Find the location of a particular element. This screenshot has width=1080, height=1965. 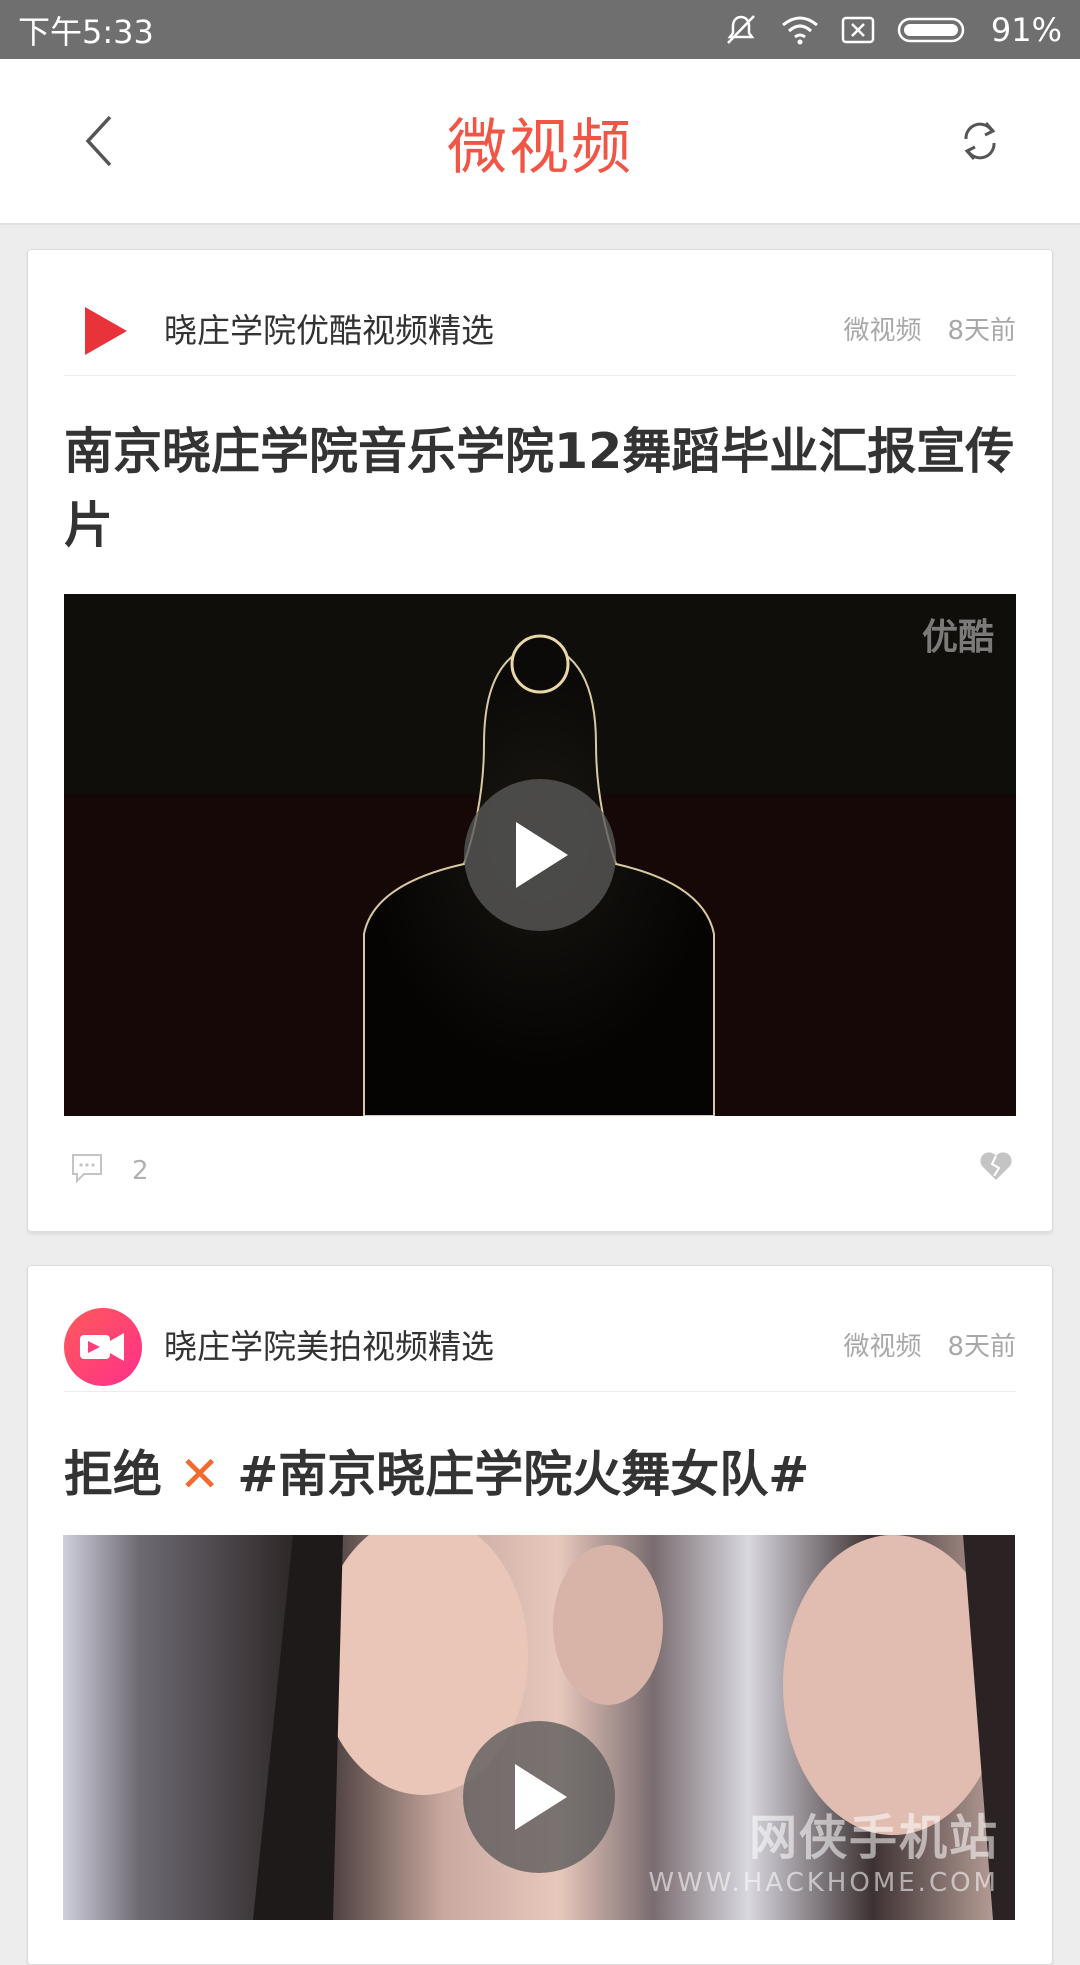

mute-icon is located at coordinates (741, 30).